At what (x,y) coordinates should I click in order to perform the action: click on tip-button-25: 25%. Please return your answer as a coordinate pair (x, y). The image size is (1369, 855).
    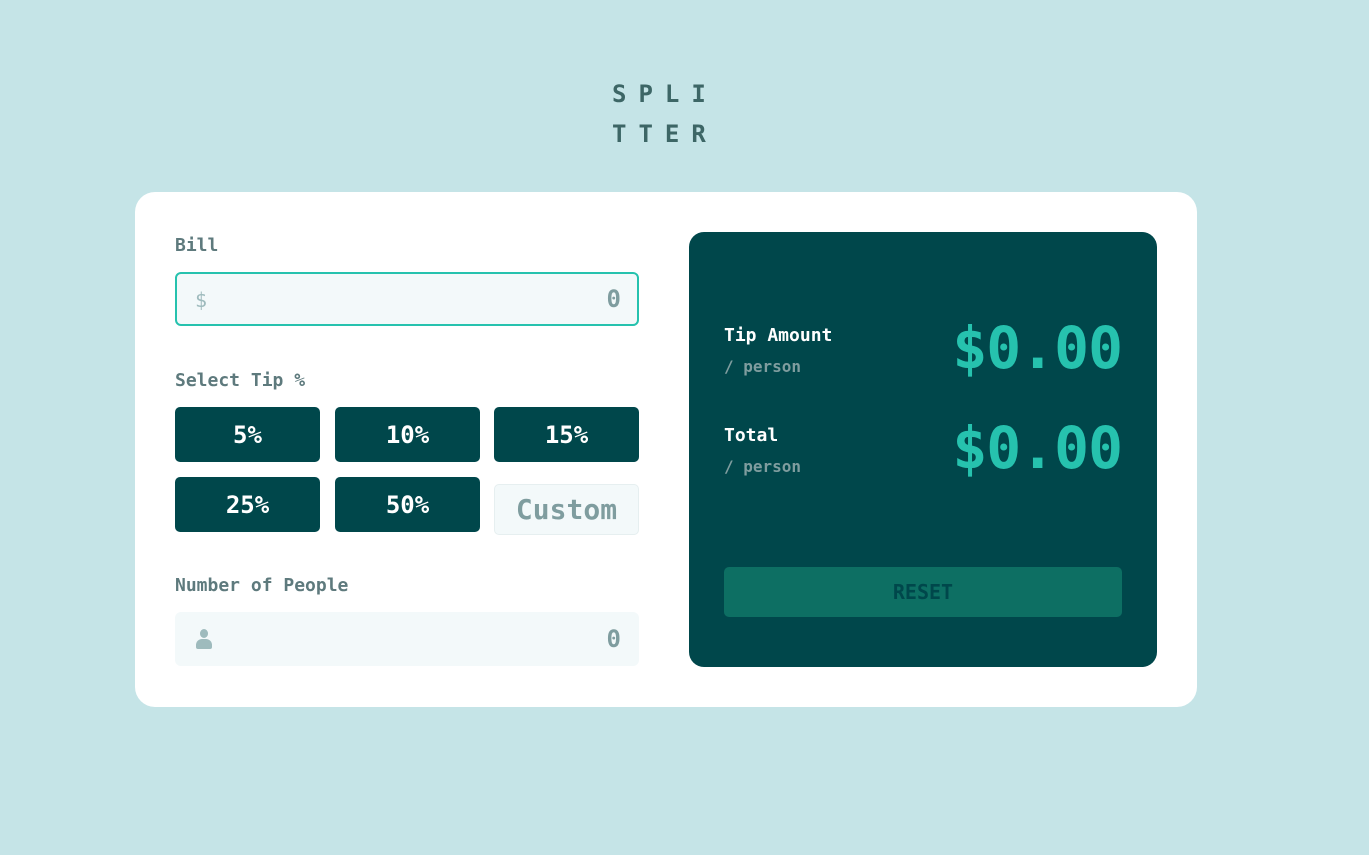
    Looking at the image, I should click on (247, 504).